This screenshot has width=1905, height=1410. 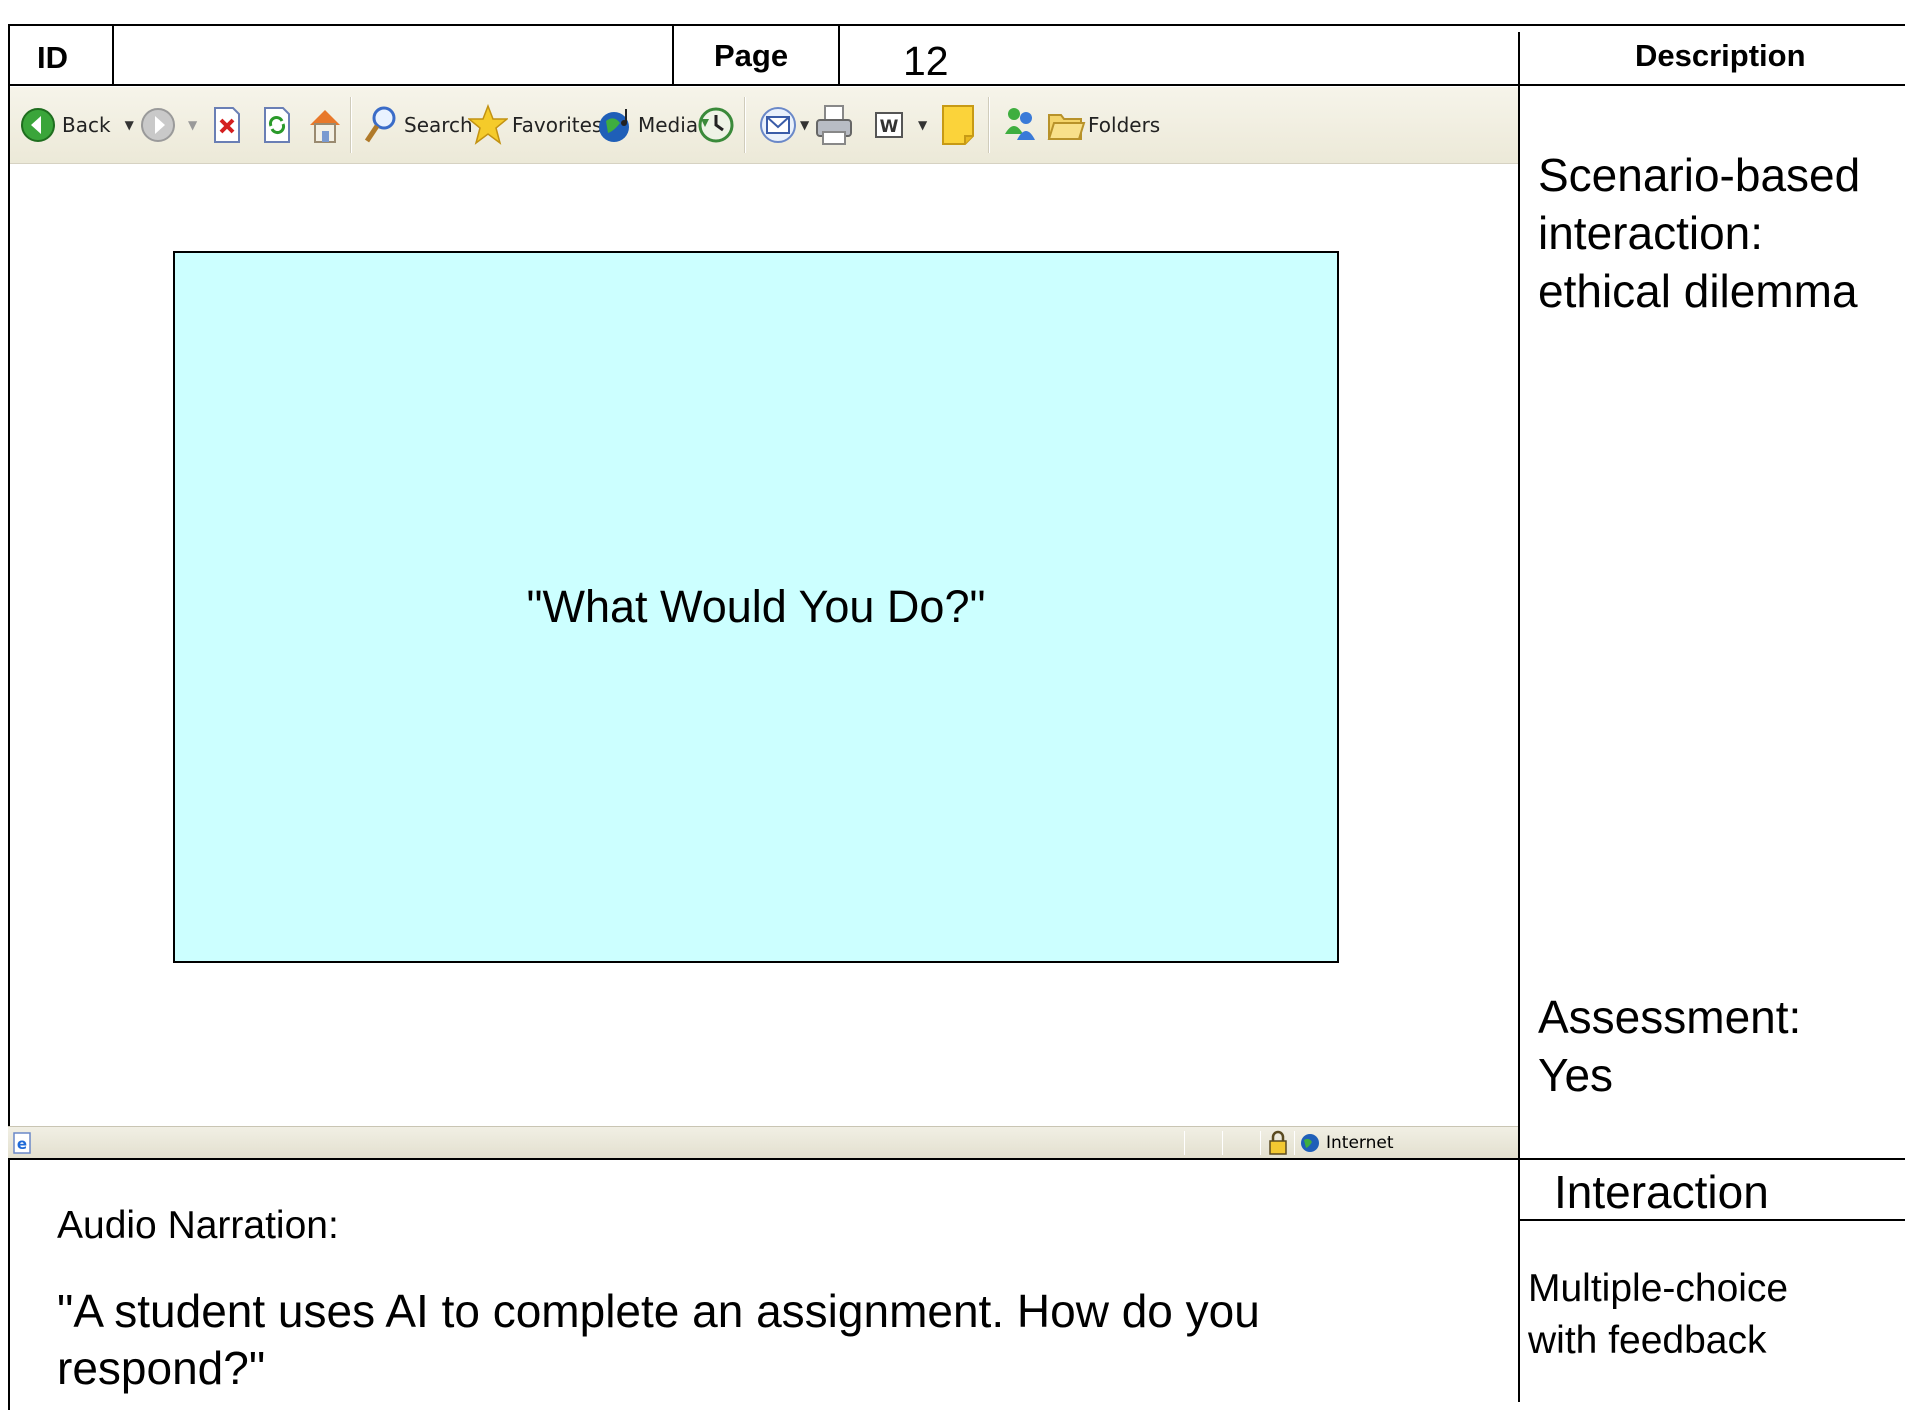 I want to click on back-button: Back ▼, so click(x=77, y=125).